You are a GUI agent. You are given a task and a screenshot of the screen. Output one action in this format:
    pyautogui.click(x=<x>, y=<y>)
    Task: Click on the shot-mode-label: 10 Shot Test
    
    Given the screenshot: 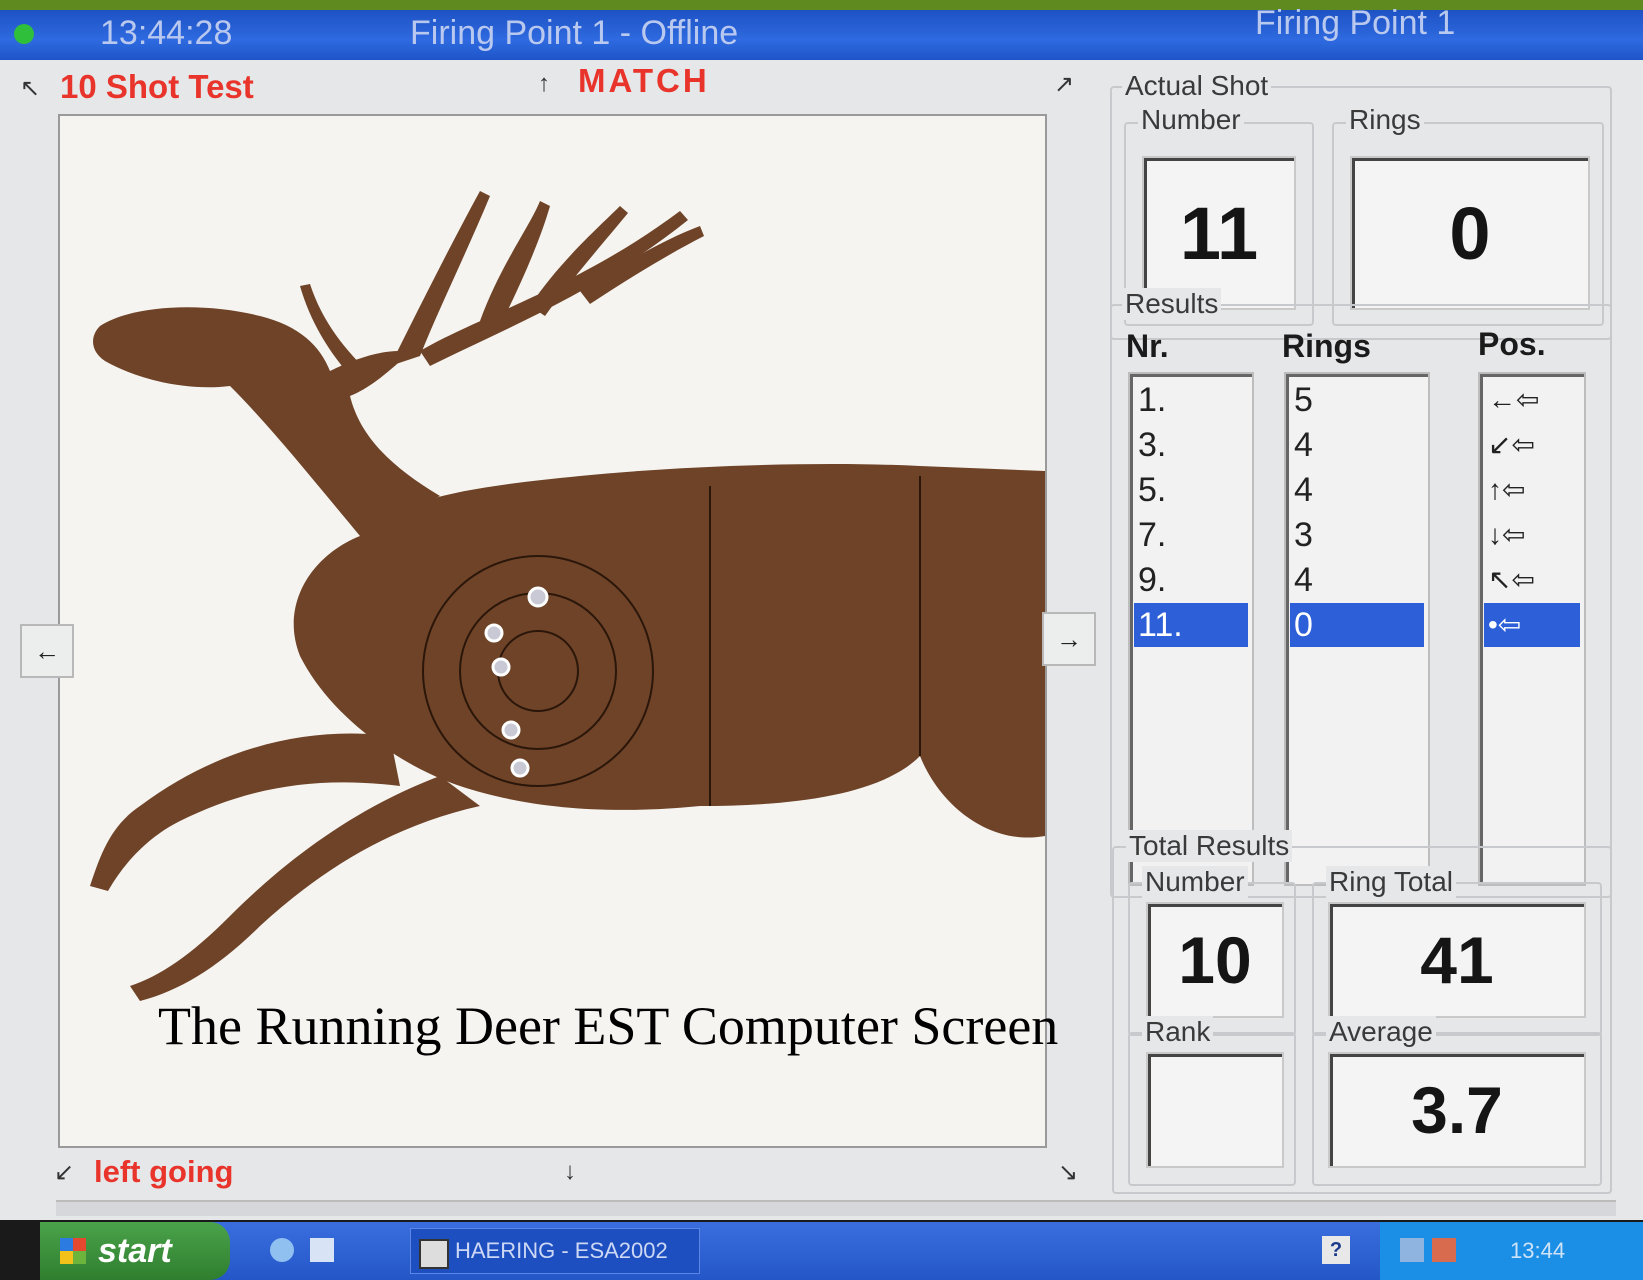 What is the action you would take?
    pyautogui.click(x=157, y=86)
    